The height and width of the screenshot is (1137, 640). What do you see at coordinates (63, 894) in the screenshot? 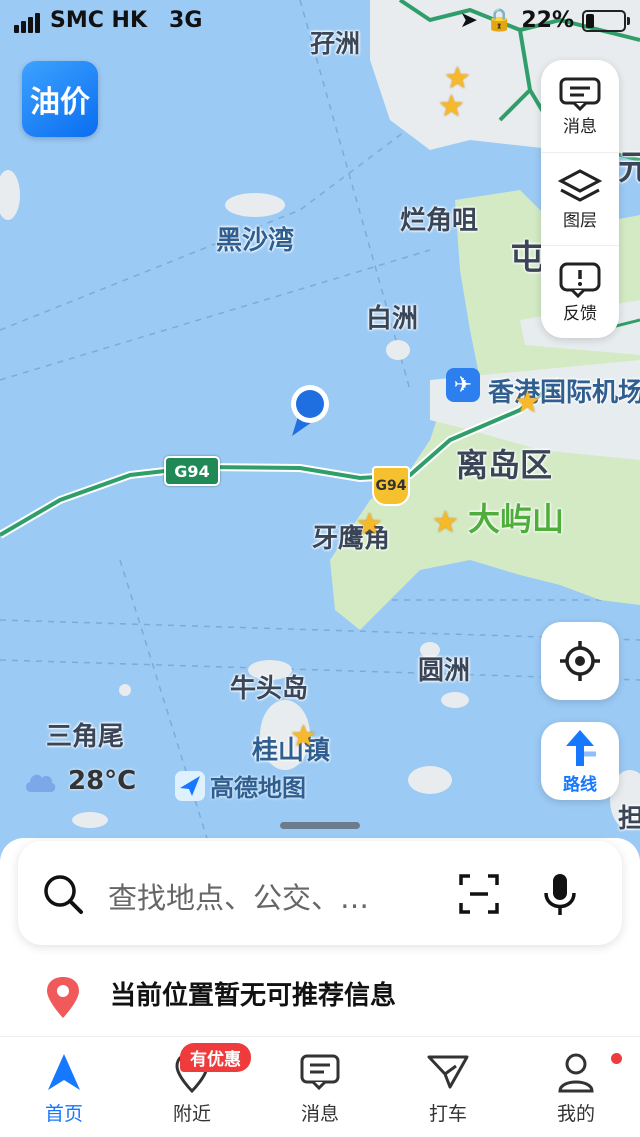
I see `search-icon` at bounding box center [63, 894].